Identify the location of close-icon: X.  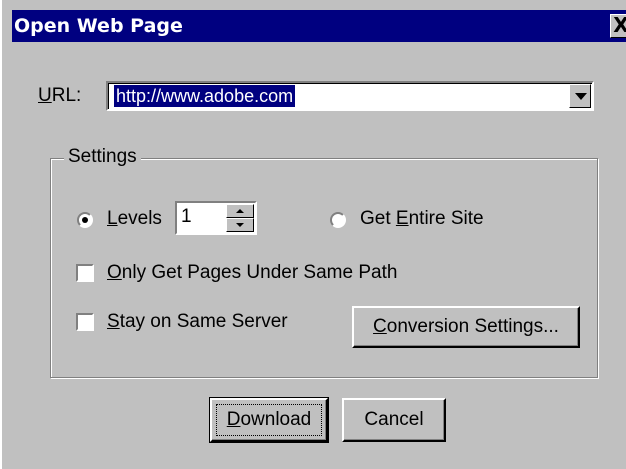
(619, 25).